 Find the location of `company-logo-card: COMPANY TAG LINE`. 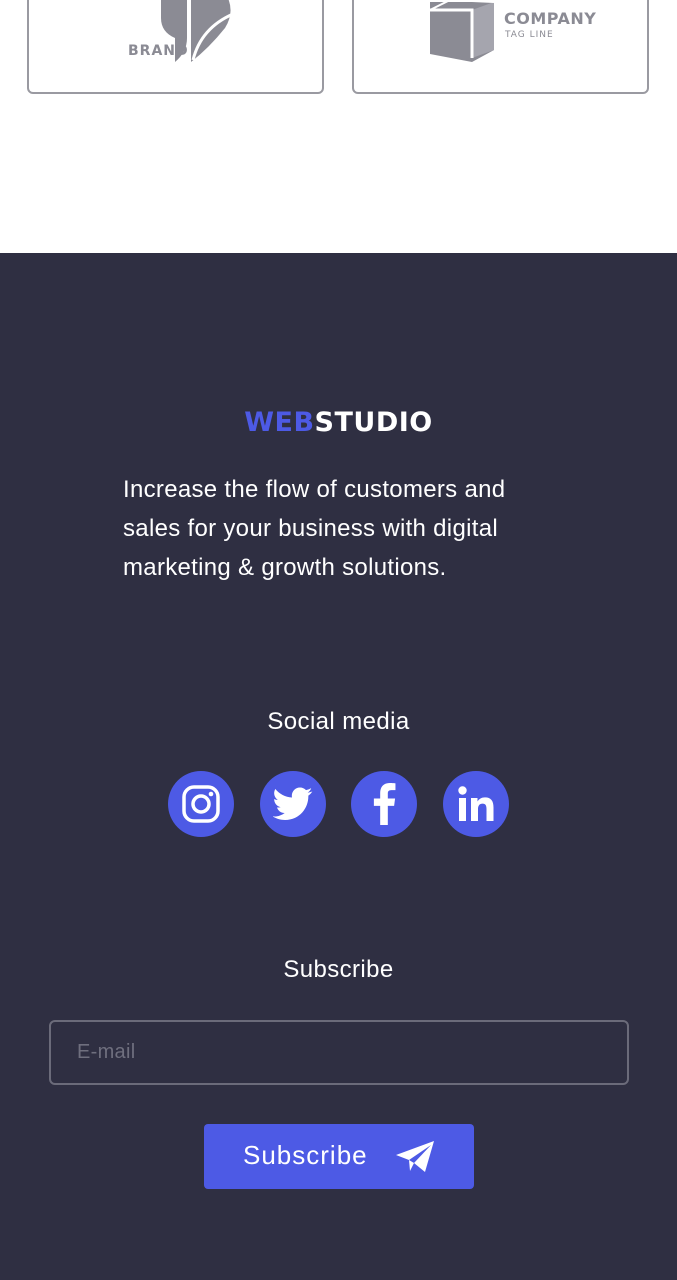

company-logo-card: COMPANY TAG LINE is located at coordinates (500, 47).